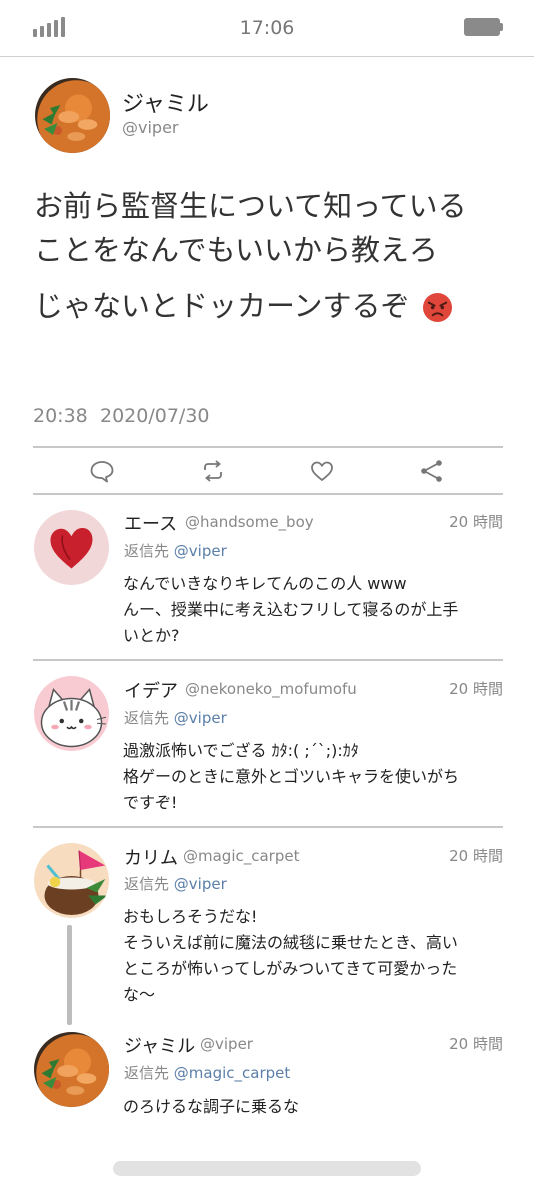  I want to click on avatar-main, so click(72, 115).